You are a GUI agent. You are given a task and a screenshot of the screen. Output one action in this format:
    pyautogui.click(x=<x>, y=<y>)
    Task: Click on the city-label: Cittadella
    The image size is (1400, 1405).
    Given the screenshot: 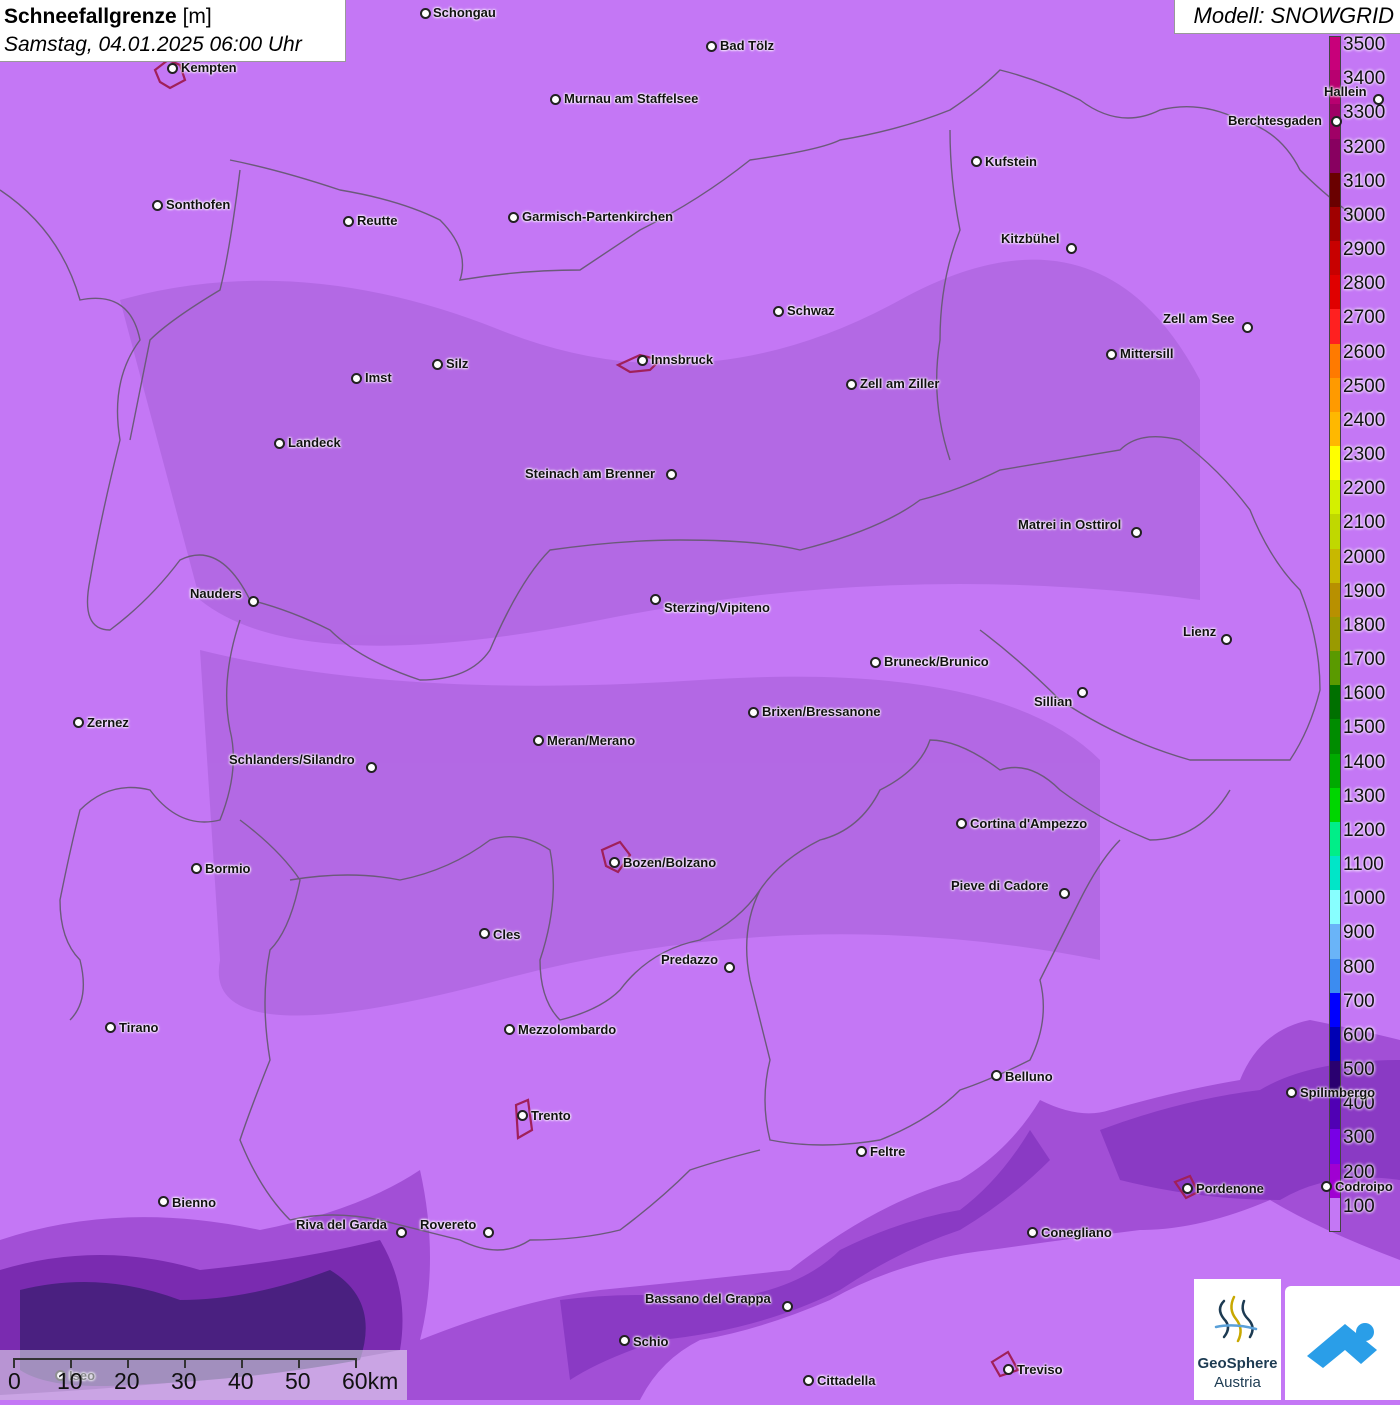 What is the action you would take?
    pyautogui.click(x=846, y=1380)
    